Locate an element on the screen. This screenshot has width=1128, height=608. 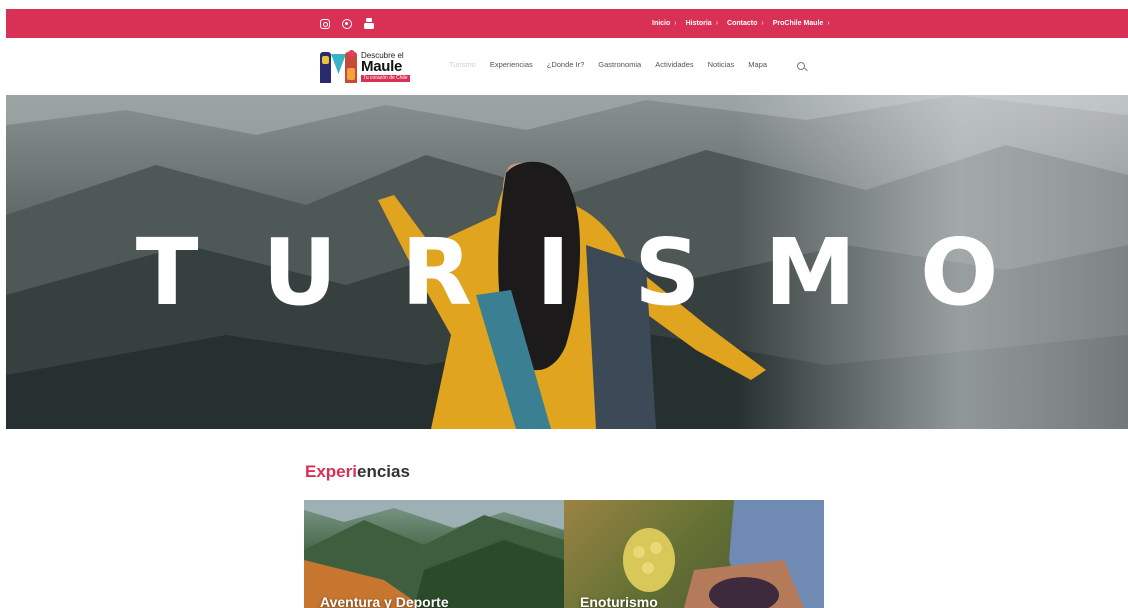
top-link-contacto: Contacto › is located at coordinates (745, 23).